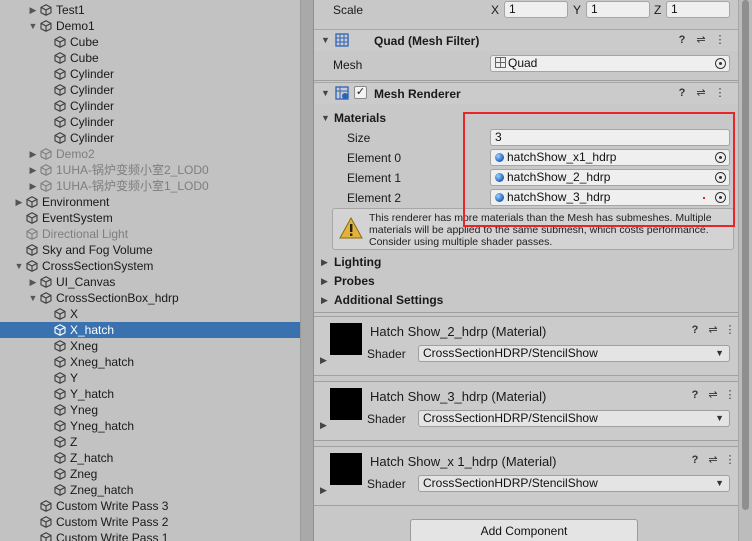  What do you see at coordinates (150, 250) in the screenshot?
I see `hierarchy-item: Sky and Fog Volume` at bounding box center [150, 250].